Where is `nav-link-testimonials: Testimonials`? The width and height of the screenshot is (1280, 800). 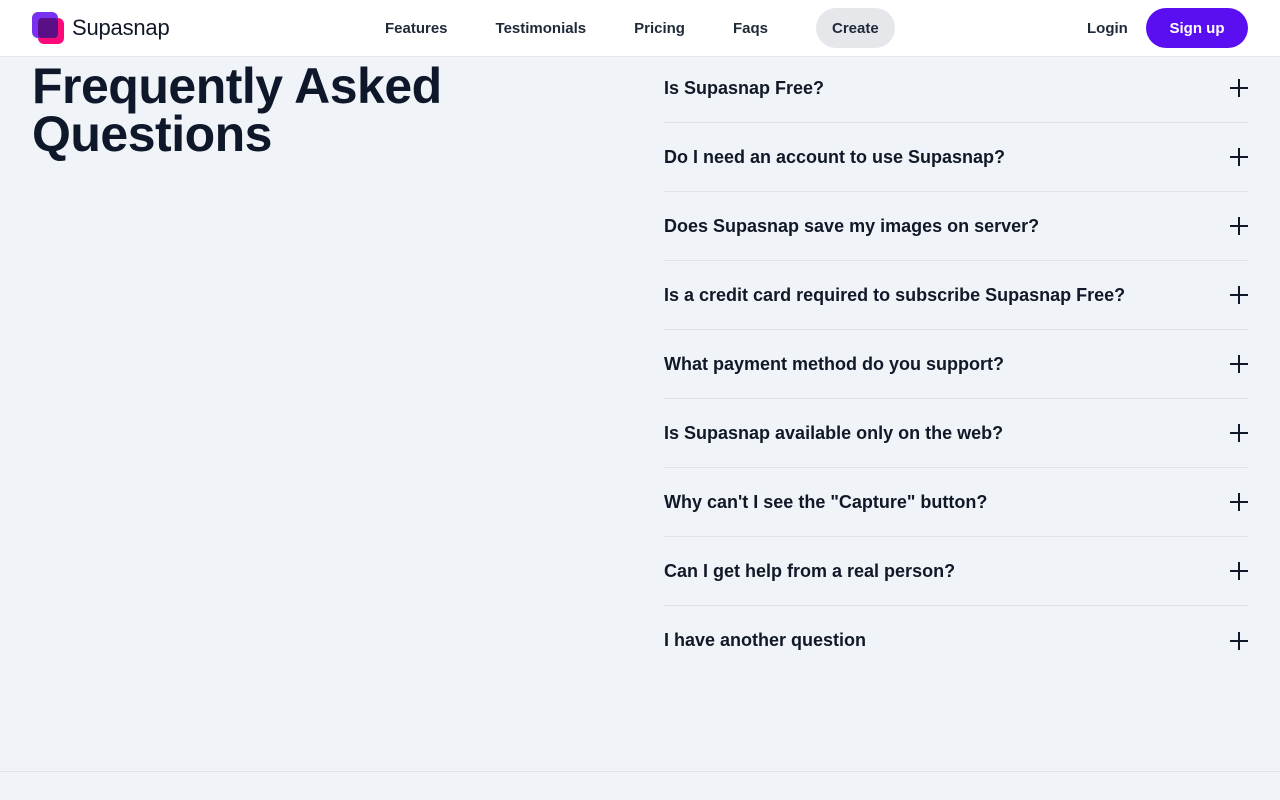
nav-link-testimonials: Testimonials is located at coordinates (541, 28).